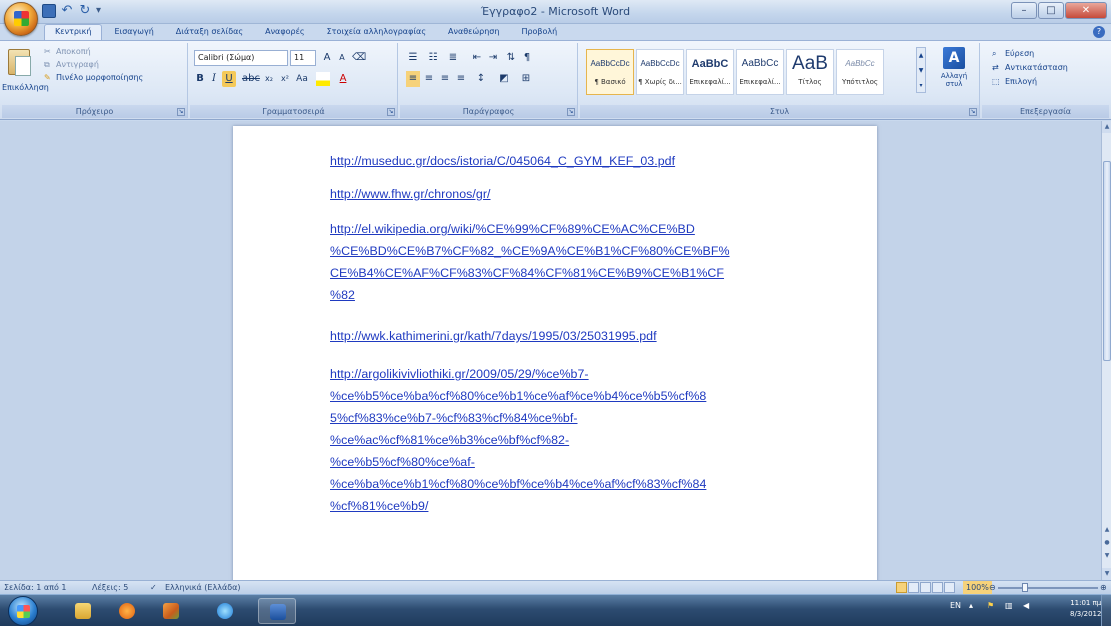 This screenshot has width=1111, height=626. I want to click on volume-icon: ◀, so click(1028, 606).